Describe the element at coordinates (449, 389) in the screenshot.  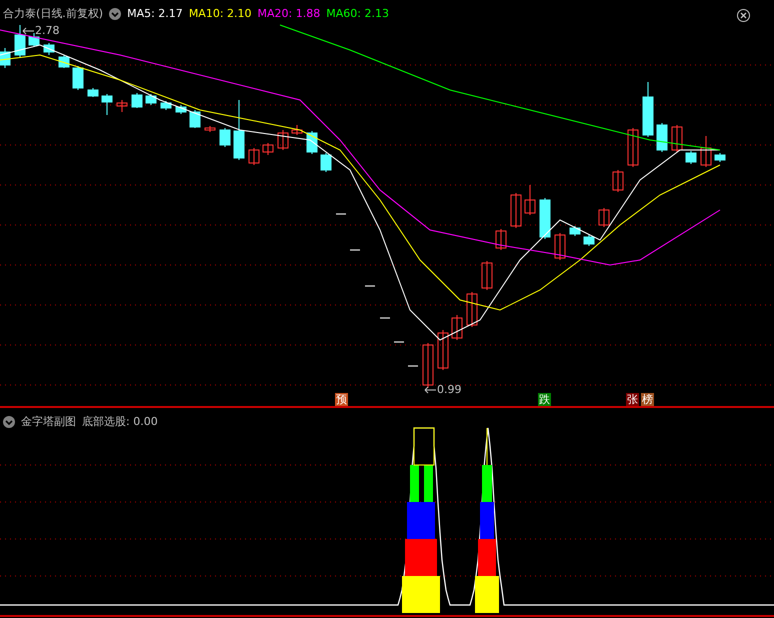
I see `low-price-label: 0.99` at that location.